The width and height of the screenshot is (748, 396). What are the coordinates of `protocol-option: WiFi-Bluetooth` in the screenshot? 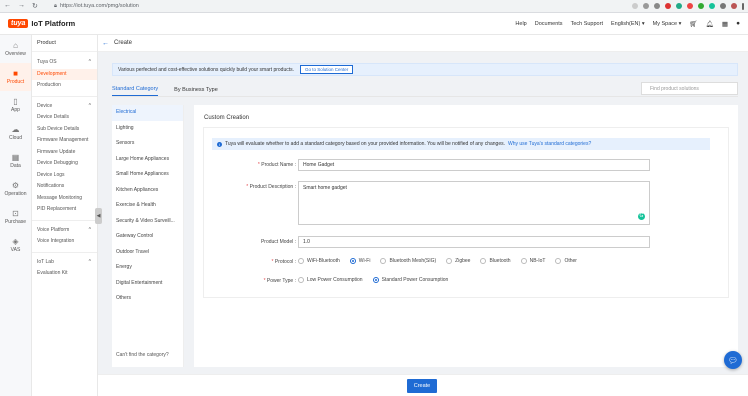 It's located at (319, 261).